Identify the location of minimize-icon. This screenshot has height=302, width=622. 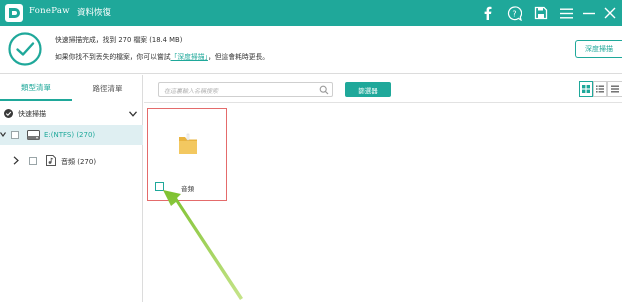
(589, 13).